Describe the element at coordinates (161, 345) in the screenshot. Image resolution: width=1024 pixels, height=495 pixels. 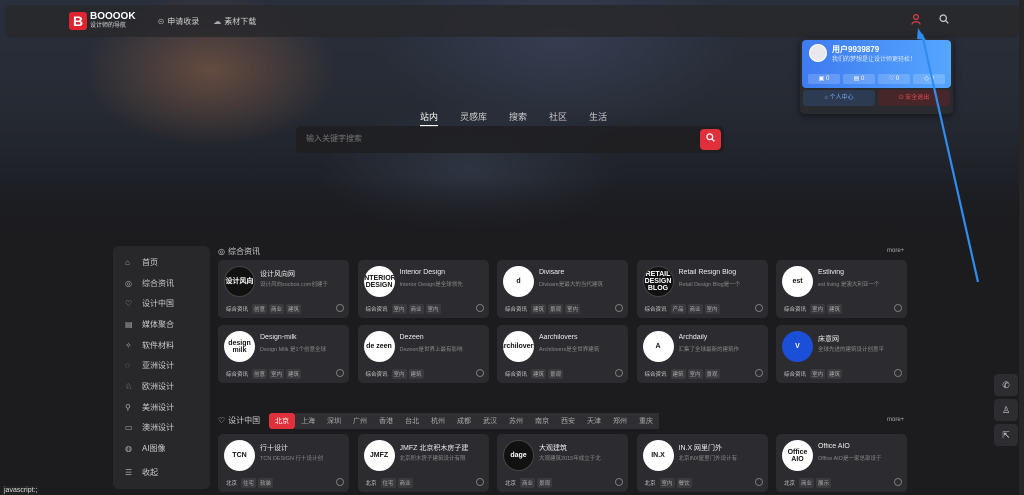
I see `sidebar-item-material: ✧ 软件材料` at that location.